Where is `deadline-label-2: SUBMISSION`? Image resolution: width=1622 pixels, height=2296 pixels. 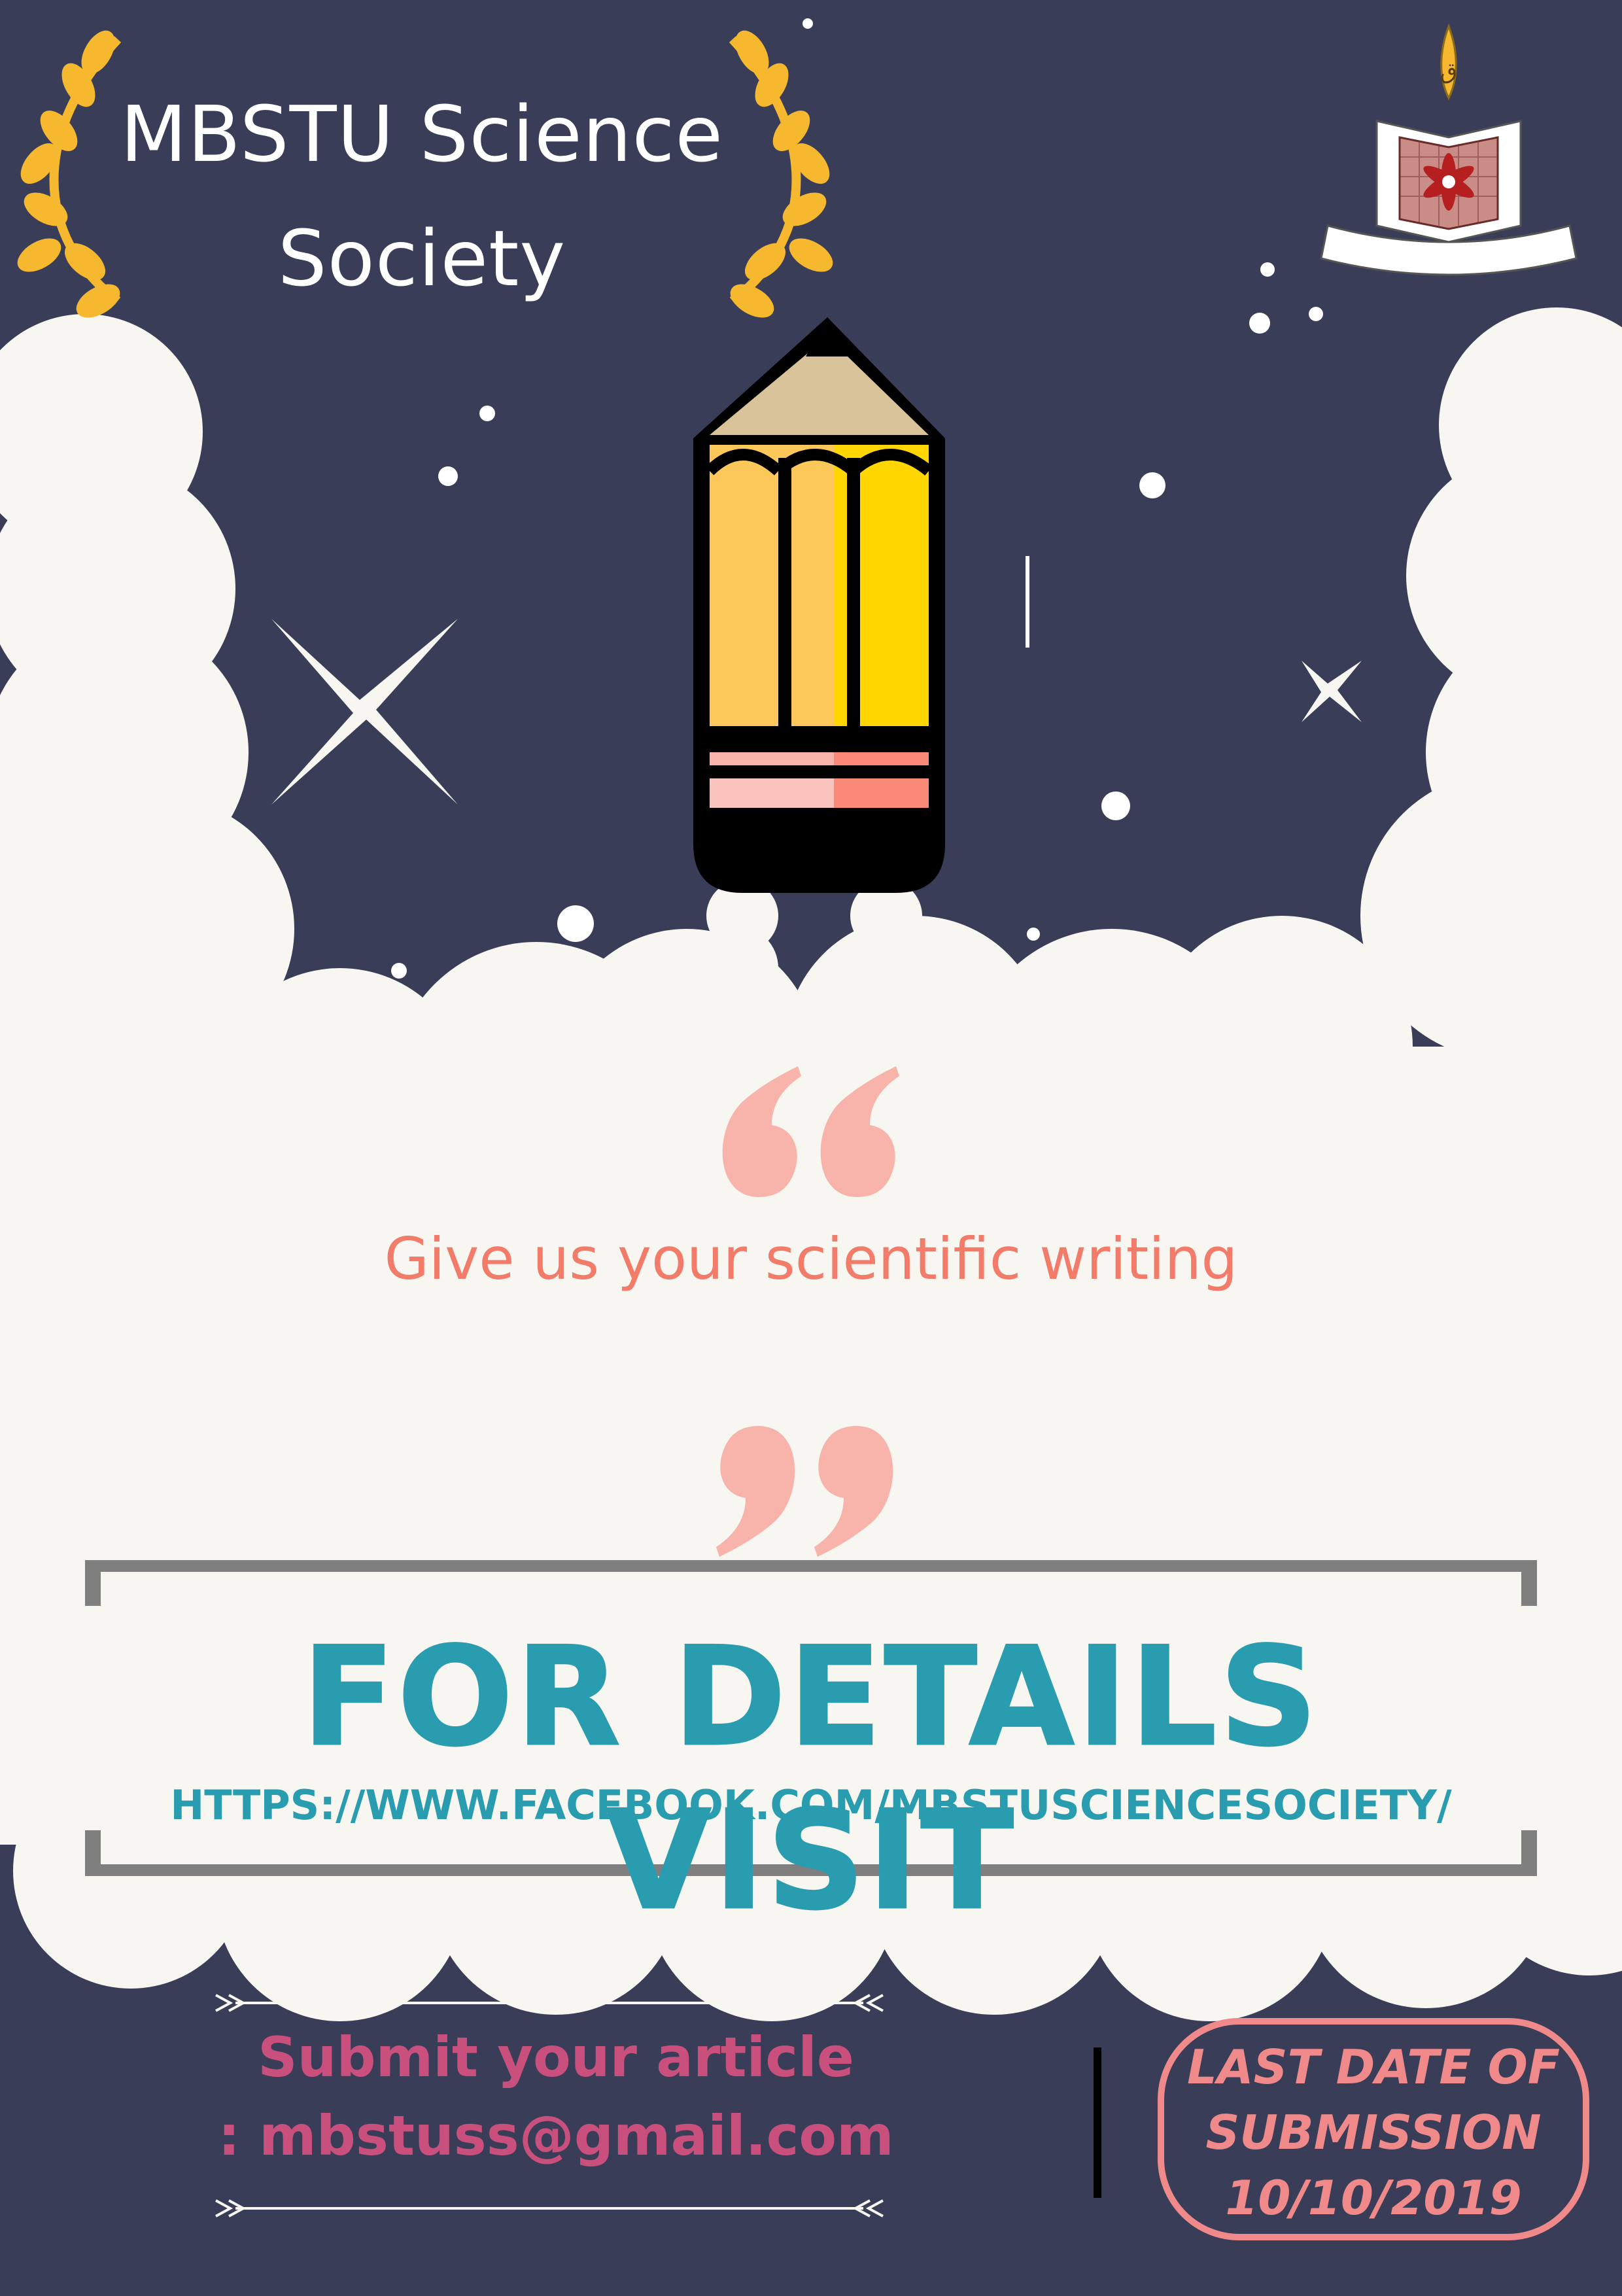
deadline-label-2: SUBMISSION is located at coordinates (1373, 2132).